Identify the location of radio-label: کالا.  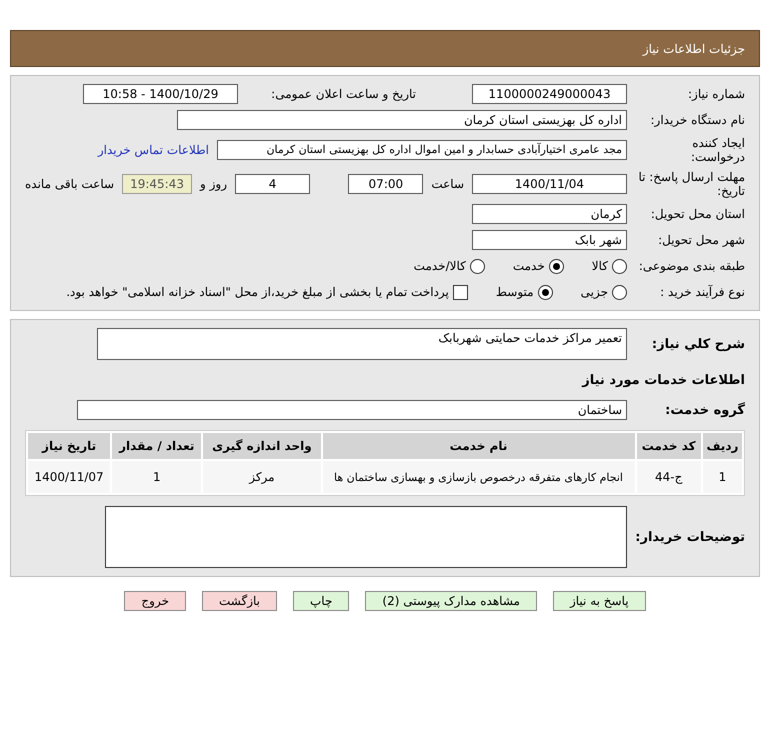
(600, 266).